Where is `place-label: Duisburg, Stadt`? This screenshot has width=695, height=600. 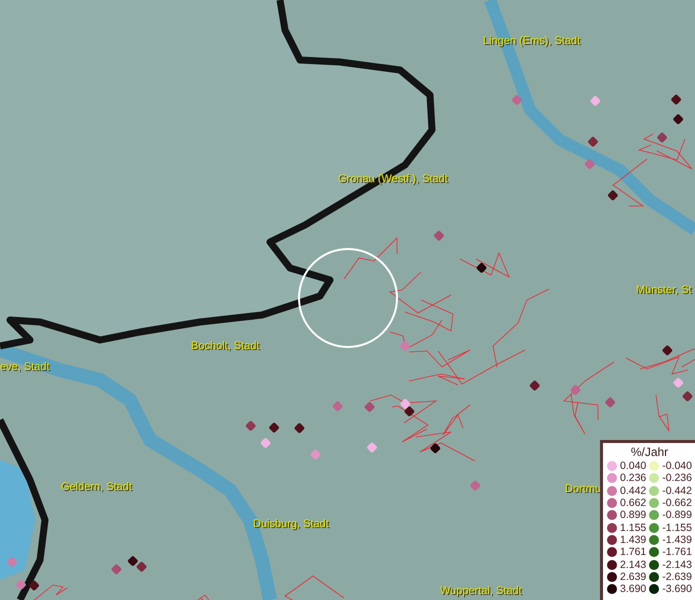
place-label: Duisburg, Stadt is located at coordinates (291, 524).